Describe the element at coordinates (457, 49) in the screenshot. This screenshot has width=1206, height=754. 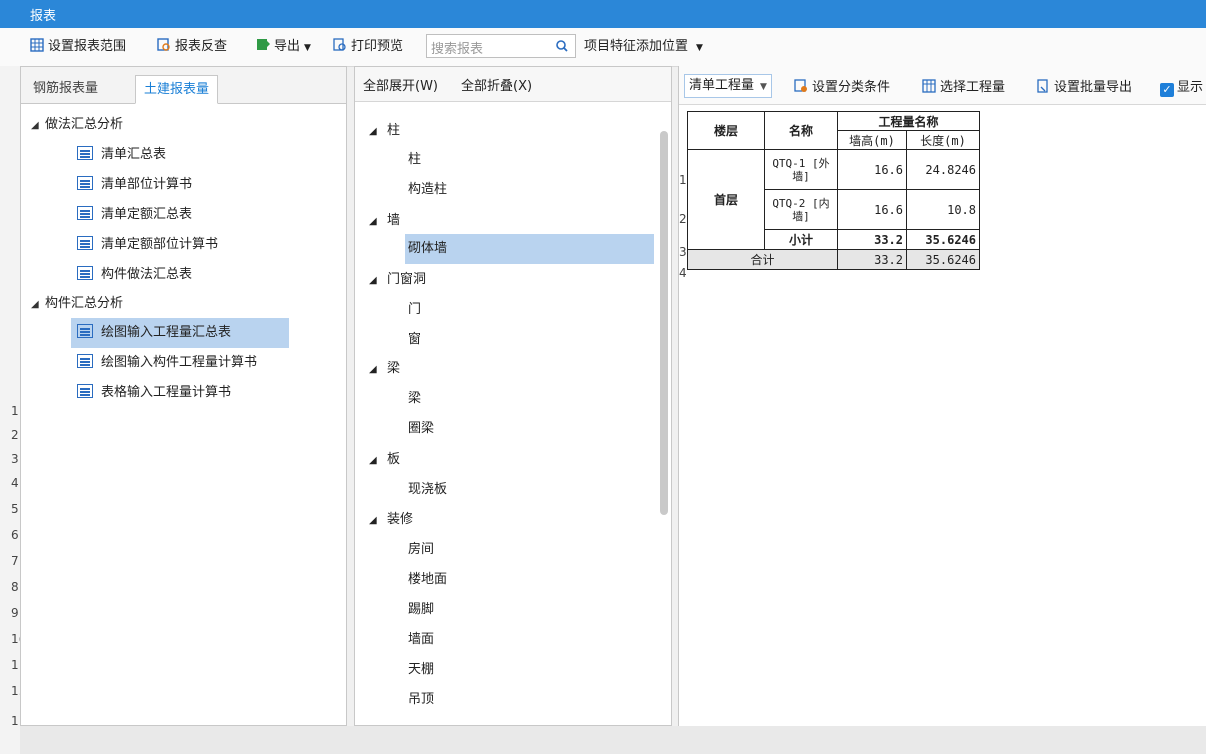
I see `report-search-placeholder: 搜索报表` at that location.